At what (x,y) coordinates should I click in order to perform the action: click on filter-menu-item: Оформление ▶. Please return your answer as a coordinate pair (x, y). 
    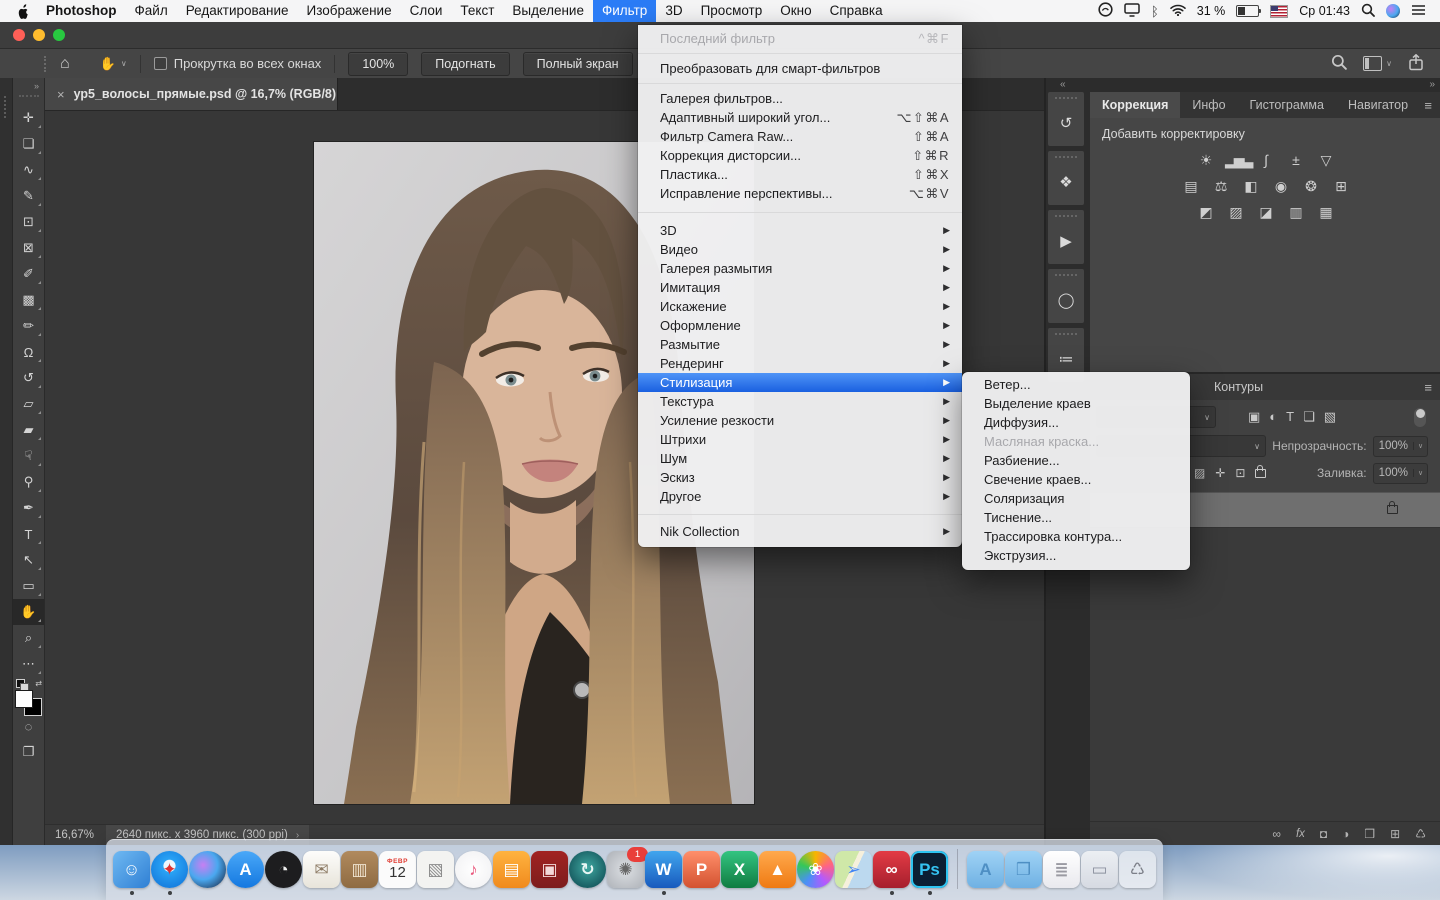
    Looking at the image, I should click on (800, 325).